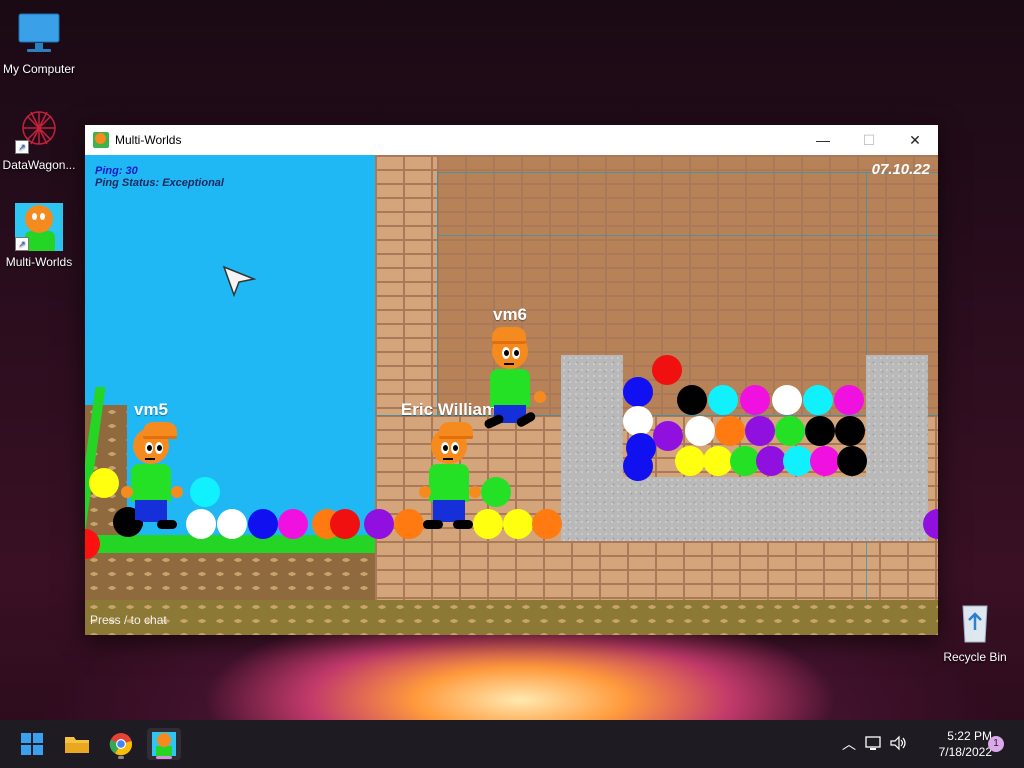 Image resolution: width=1024 pixels, height=768 pixels. What do you see at coordinates (975, 622) in the screenshot?
I see `recycle-bin-icon` at bounding box center [975, 622].